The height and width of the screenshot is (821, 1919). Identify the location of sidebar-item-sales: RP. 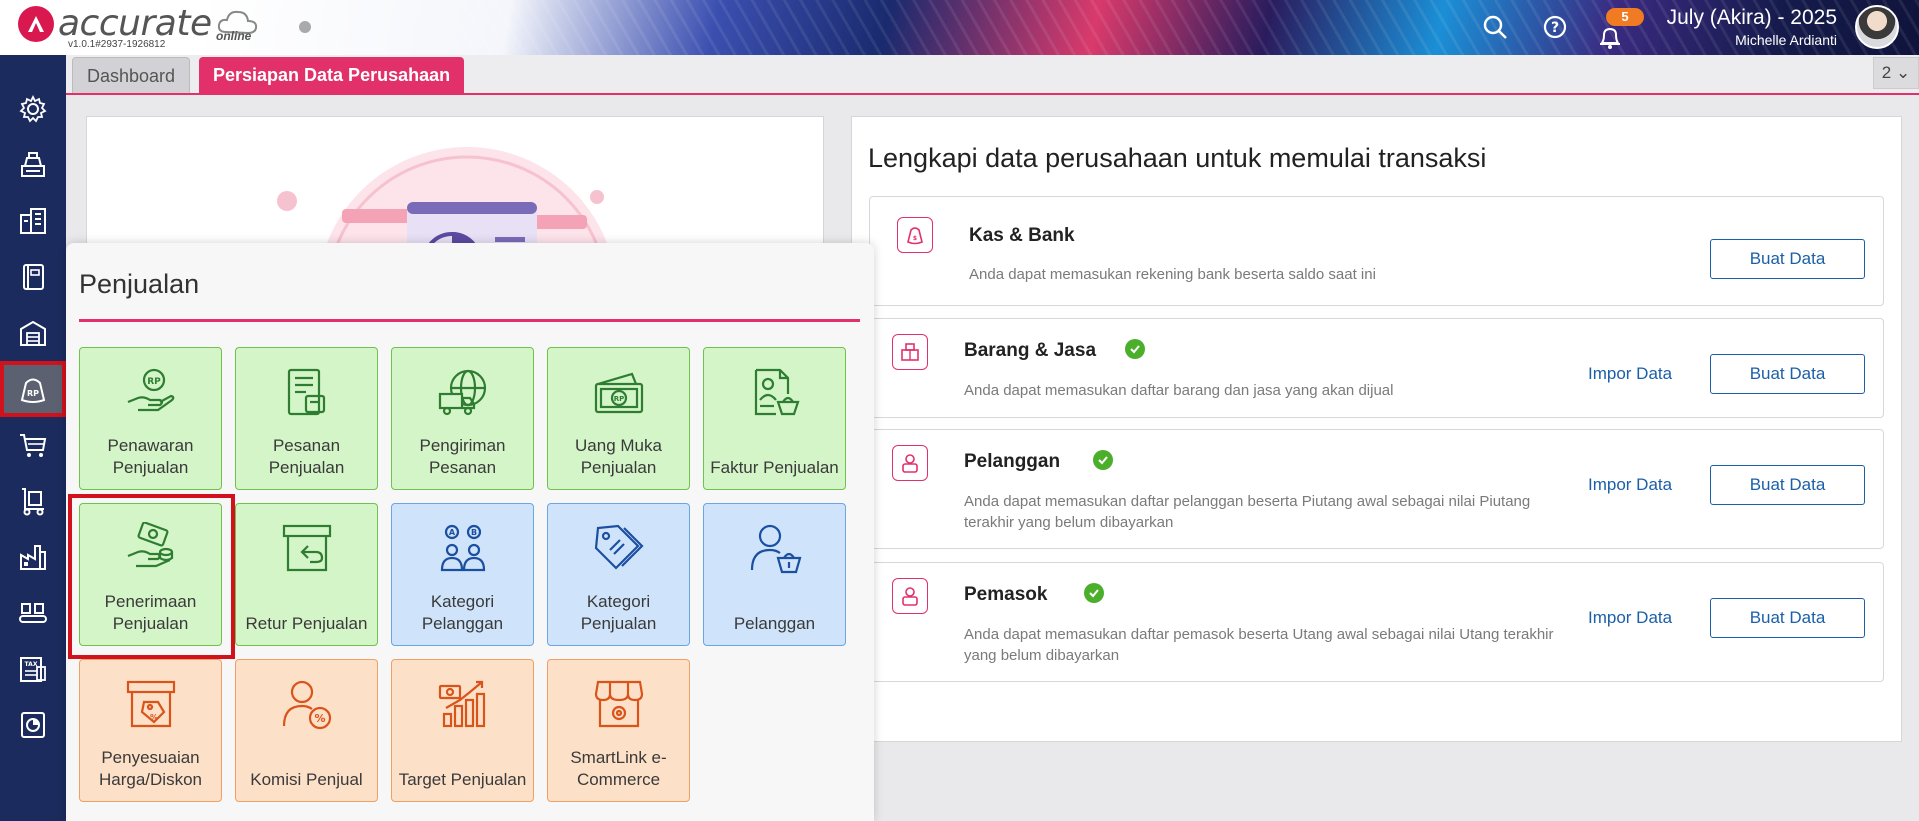
(33, 389).